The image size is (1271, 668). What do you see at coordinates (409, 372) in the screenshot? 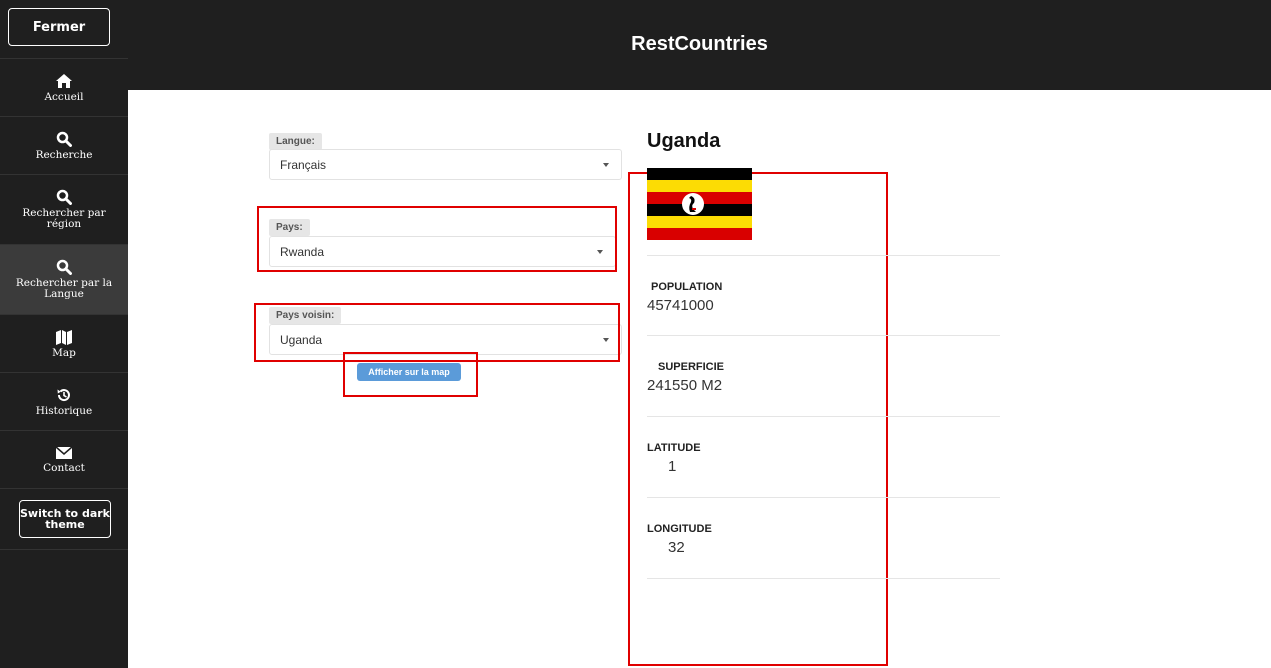
I see `show-on-map-button: Afficher sur la map` at bounding box center [409, 372].